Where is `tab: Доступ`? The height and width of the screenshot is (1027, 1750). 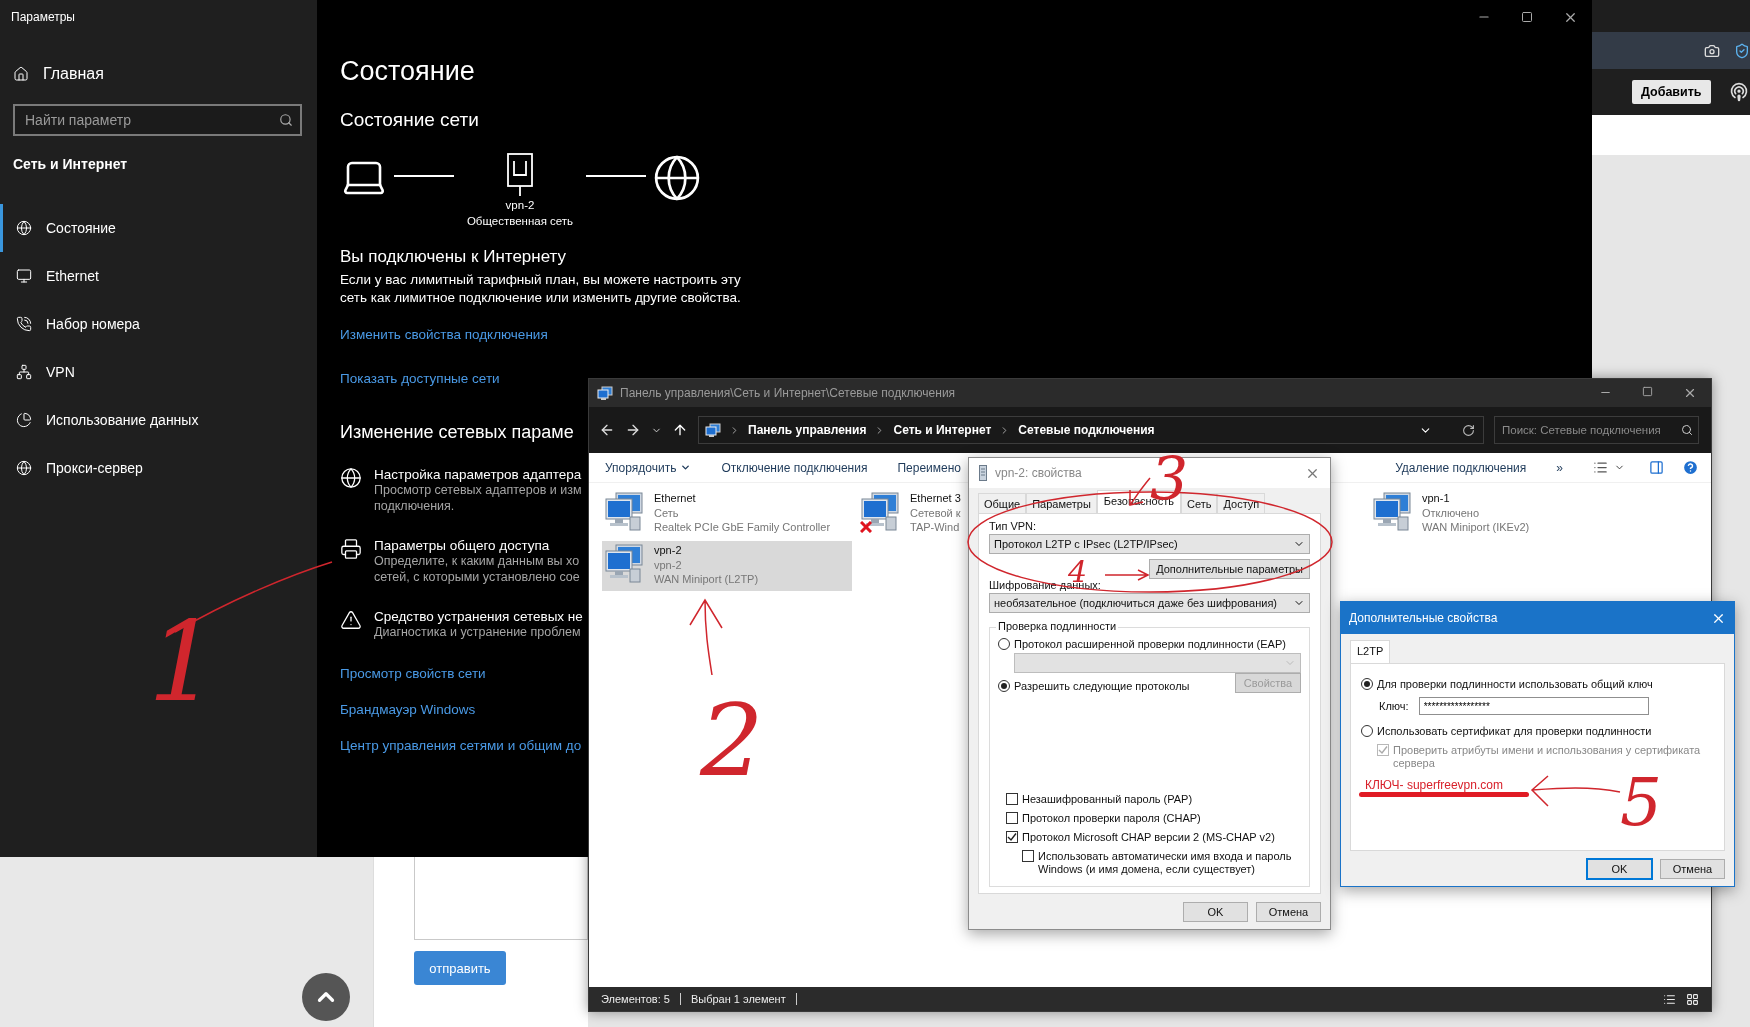
tab: Доступ is located at coordinates (1241, 503).